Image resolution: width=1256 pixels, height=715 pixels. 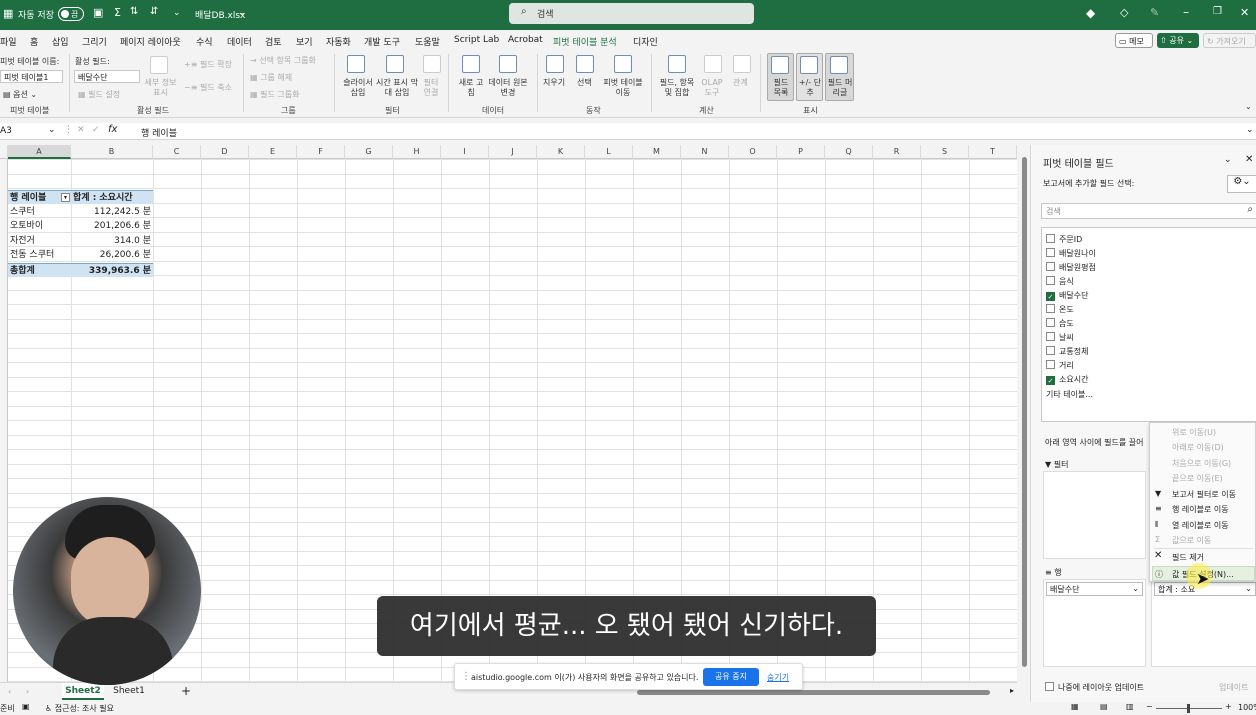 What do you see at coordinates (81, 130) in the screenshot?
I see `cancel-icon: ✕` at bounding box center [81, 130].